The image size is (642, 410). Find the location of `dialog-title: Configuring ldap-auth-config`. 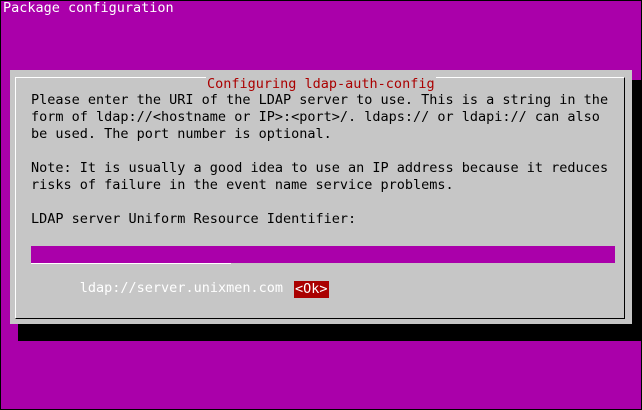

dialog-title: Configuring ldap-auth-config is located at coordinates (321, 84).